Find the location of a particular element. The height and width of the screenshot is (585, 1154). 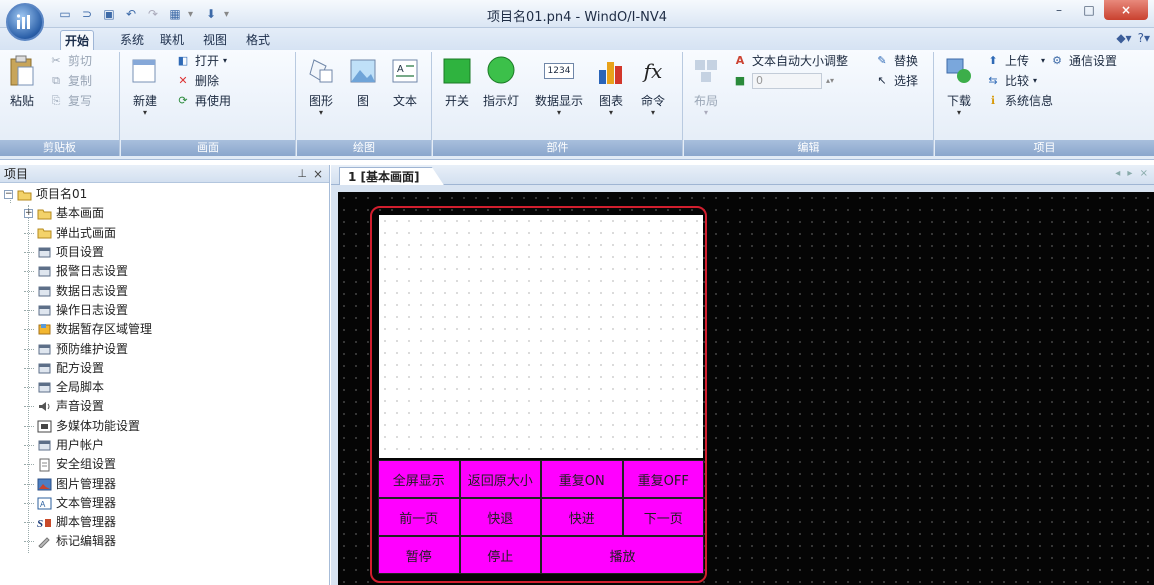

upload-button: ⬆ 上传 is located at coordinates (1007, 61).